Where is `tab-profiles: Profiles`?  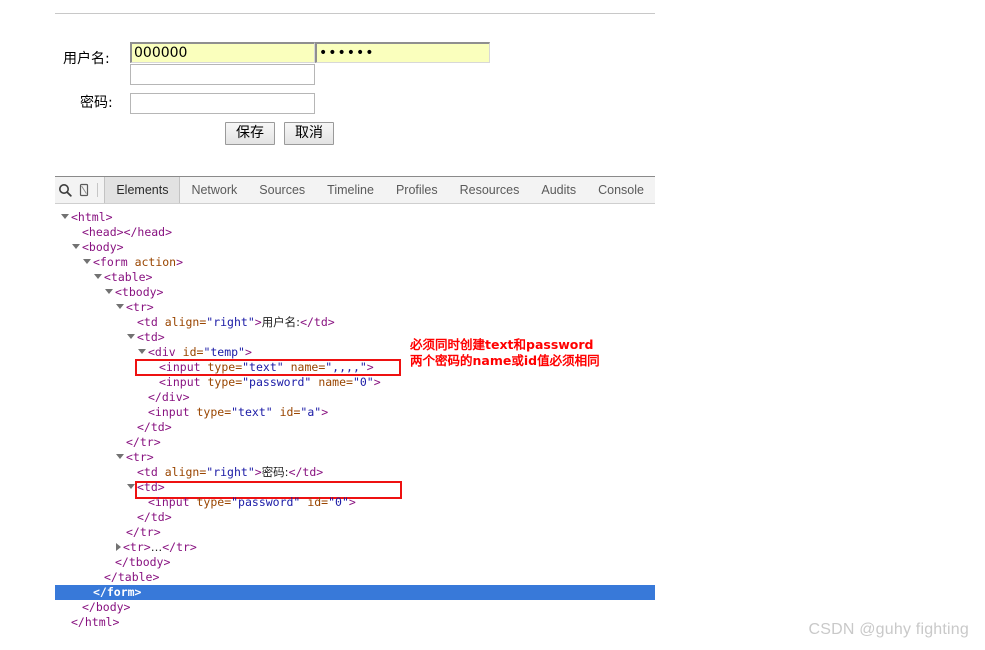
tab-profiles: Profiles is located at coordinates (417, 190).